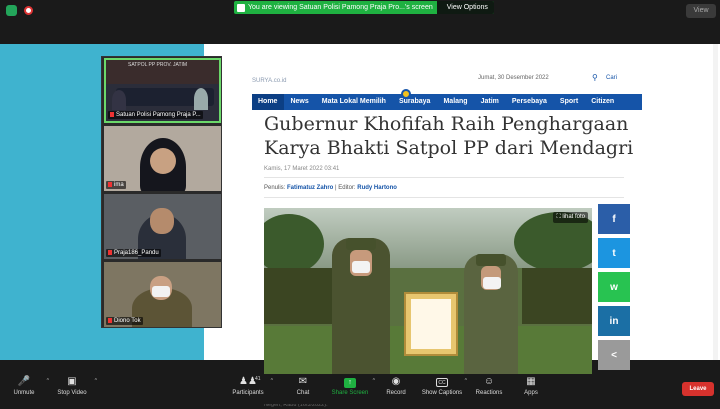 This screenshot has height=409, width=720. I want to click on facebook-share-button: f, so click(614, 219).